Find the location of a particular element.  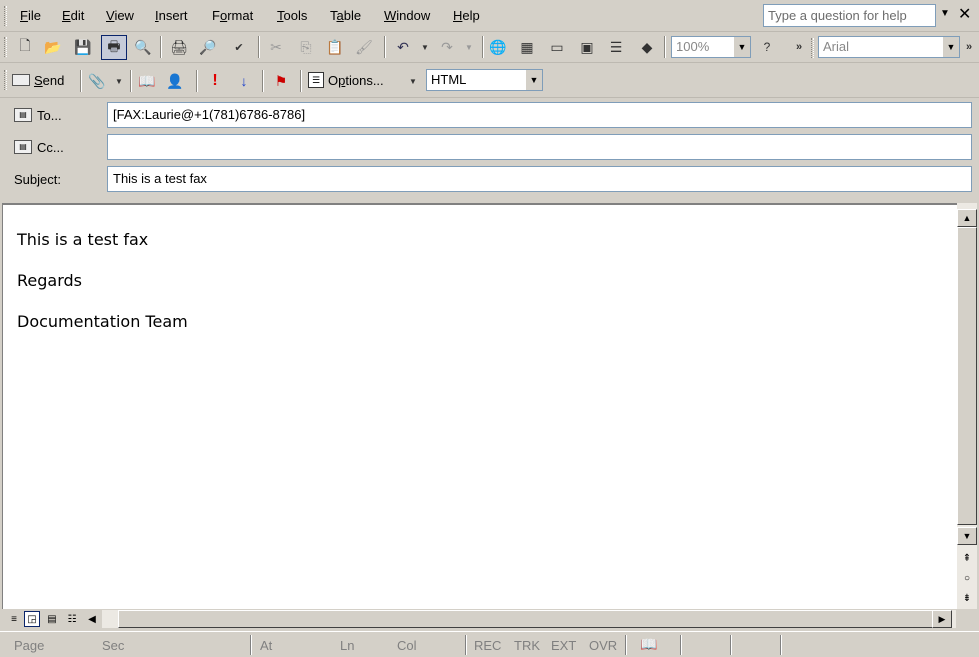

status-overtype: OVR is located at coordinates (603, 645).